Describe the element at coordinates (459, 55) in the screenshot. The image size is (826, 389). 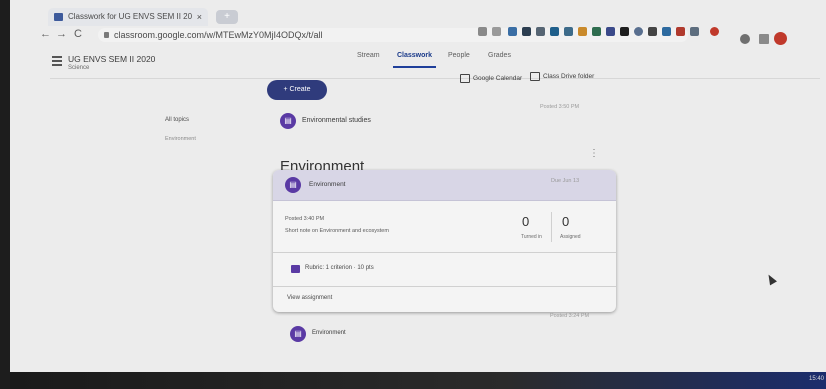
I see `tab-people: People` at that location.